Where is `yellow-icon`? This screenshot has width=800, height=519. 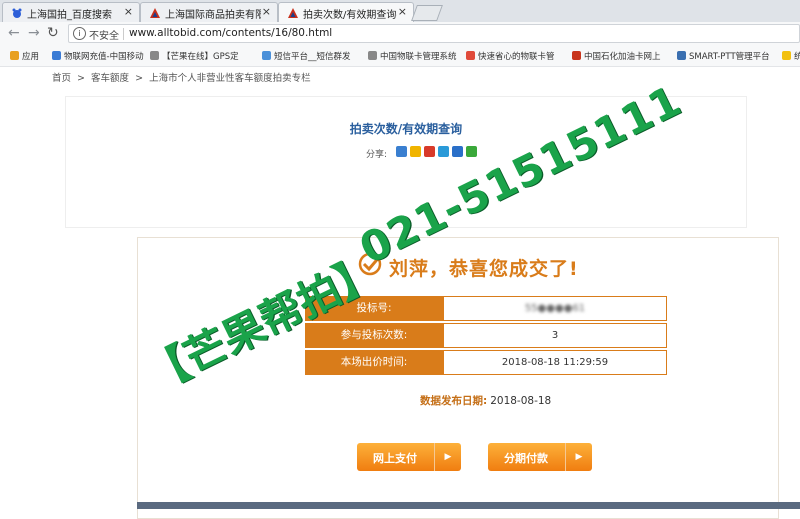
yellow-icon is located at coordinates (786, 55).